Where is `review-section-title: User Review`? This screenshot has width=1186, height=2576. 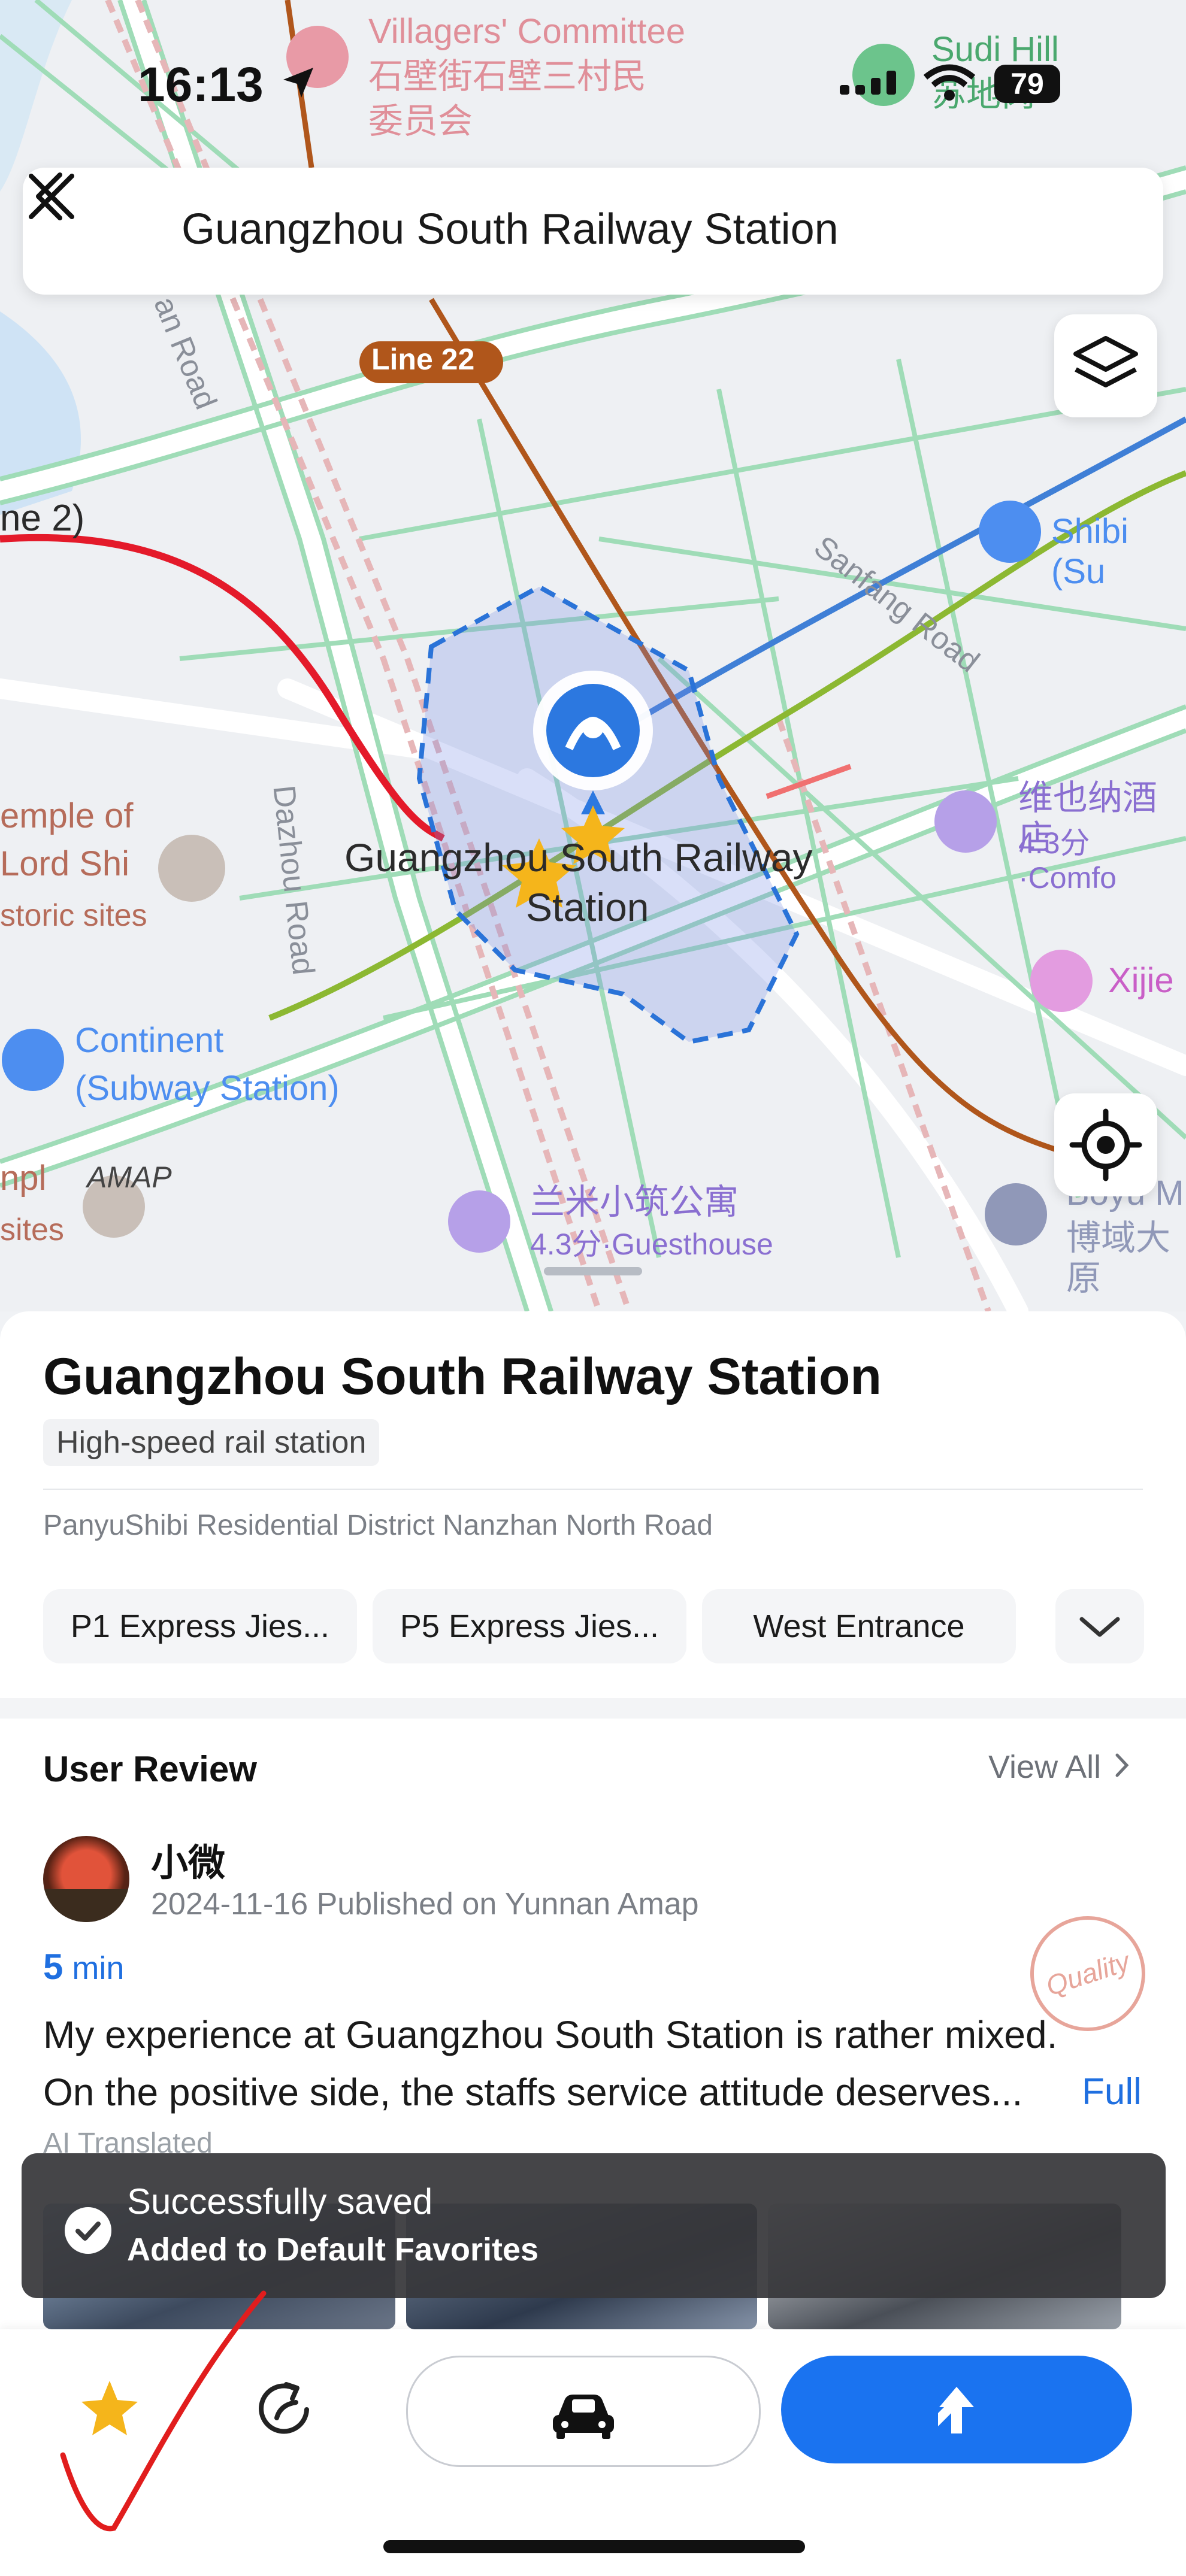
review-section-title: User Review is located at coordinates (150, 1769).